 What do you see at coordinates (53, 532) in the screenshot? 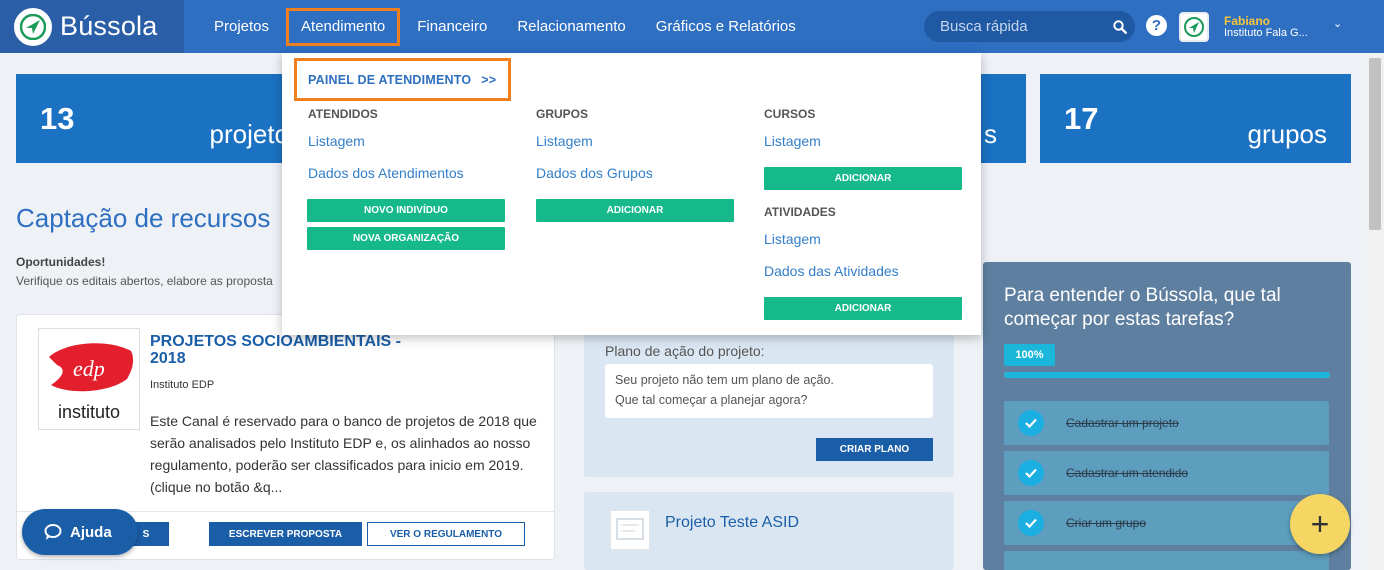
I see `chat-bubble-icon` at bounding box center [53, 532].